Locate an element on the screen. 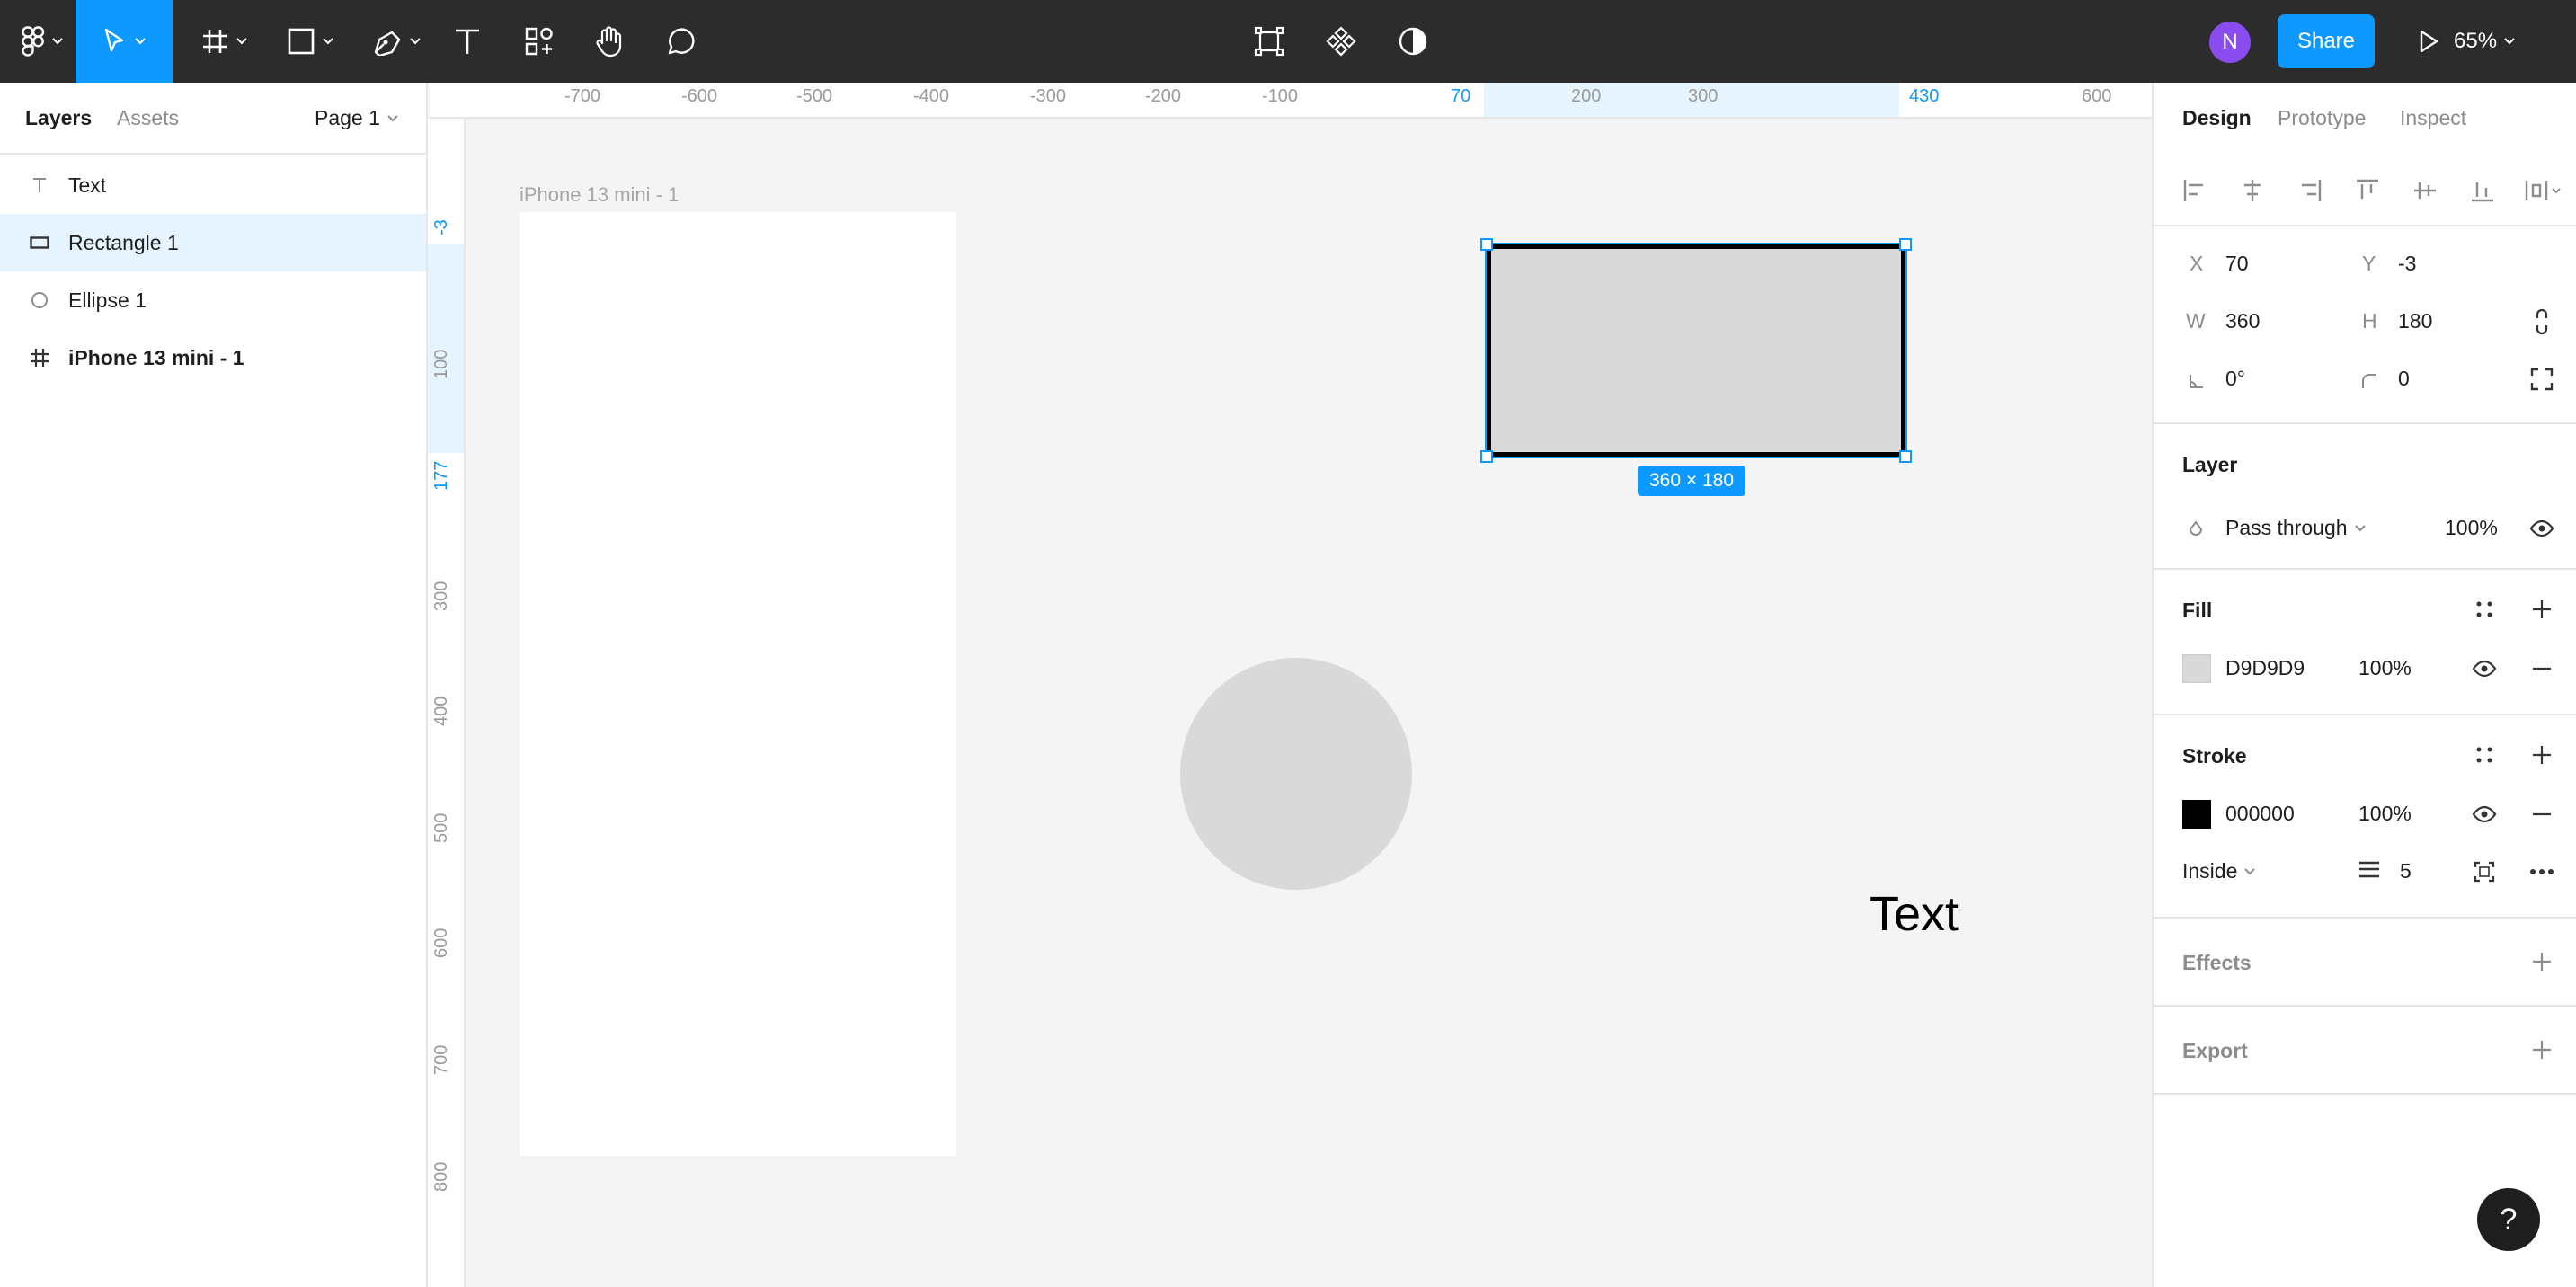 The height and width of the screenshot is (1287, 2576). align-horizontal-center-icon is located at coordinates (2252, 190).